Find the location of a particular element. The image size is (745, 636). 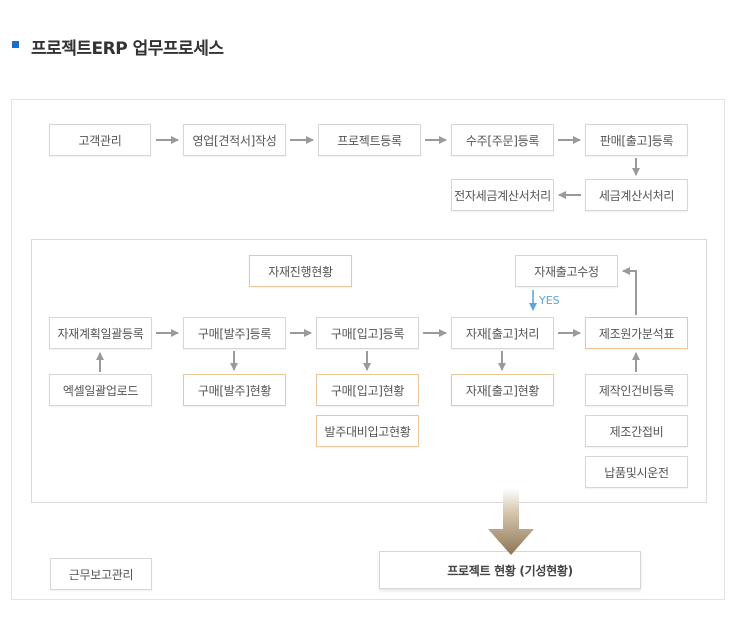

node-mfg-indirect: 제조간접비 is located at coordinates (636, 431).